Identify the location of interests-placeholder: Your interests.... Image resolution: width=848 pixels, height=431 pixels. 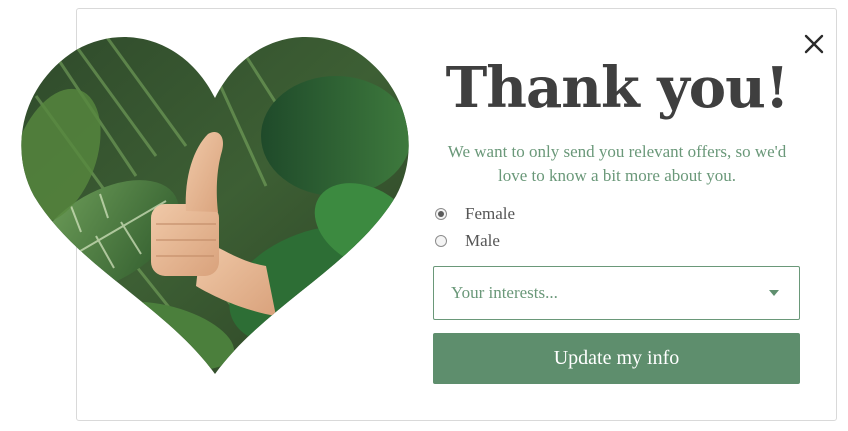
(504, 292).